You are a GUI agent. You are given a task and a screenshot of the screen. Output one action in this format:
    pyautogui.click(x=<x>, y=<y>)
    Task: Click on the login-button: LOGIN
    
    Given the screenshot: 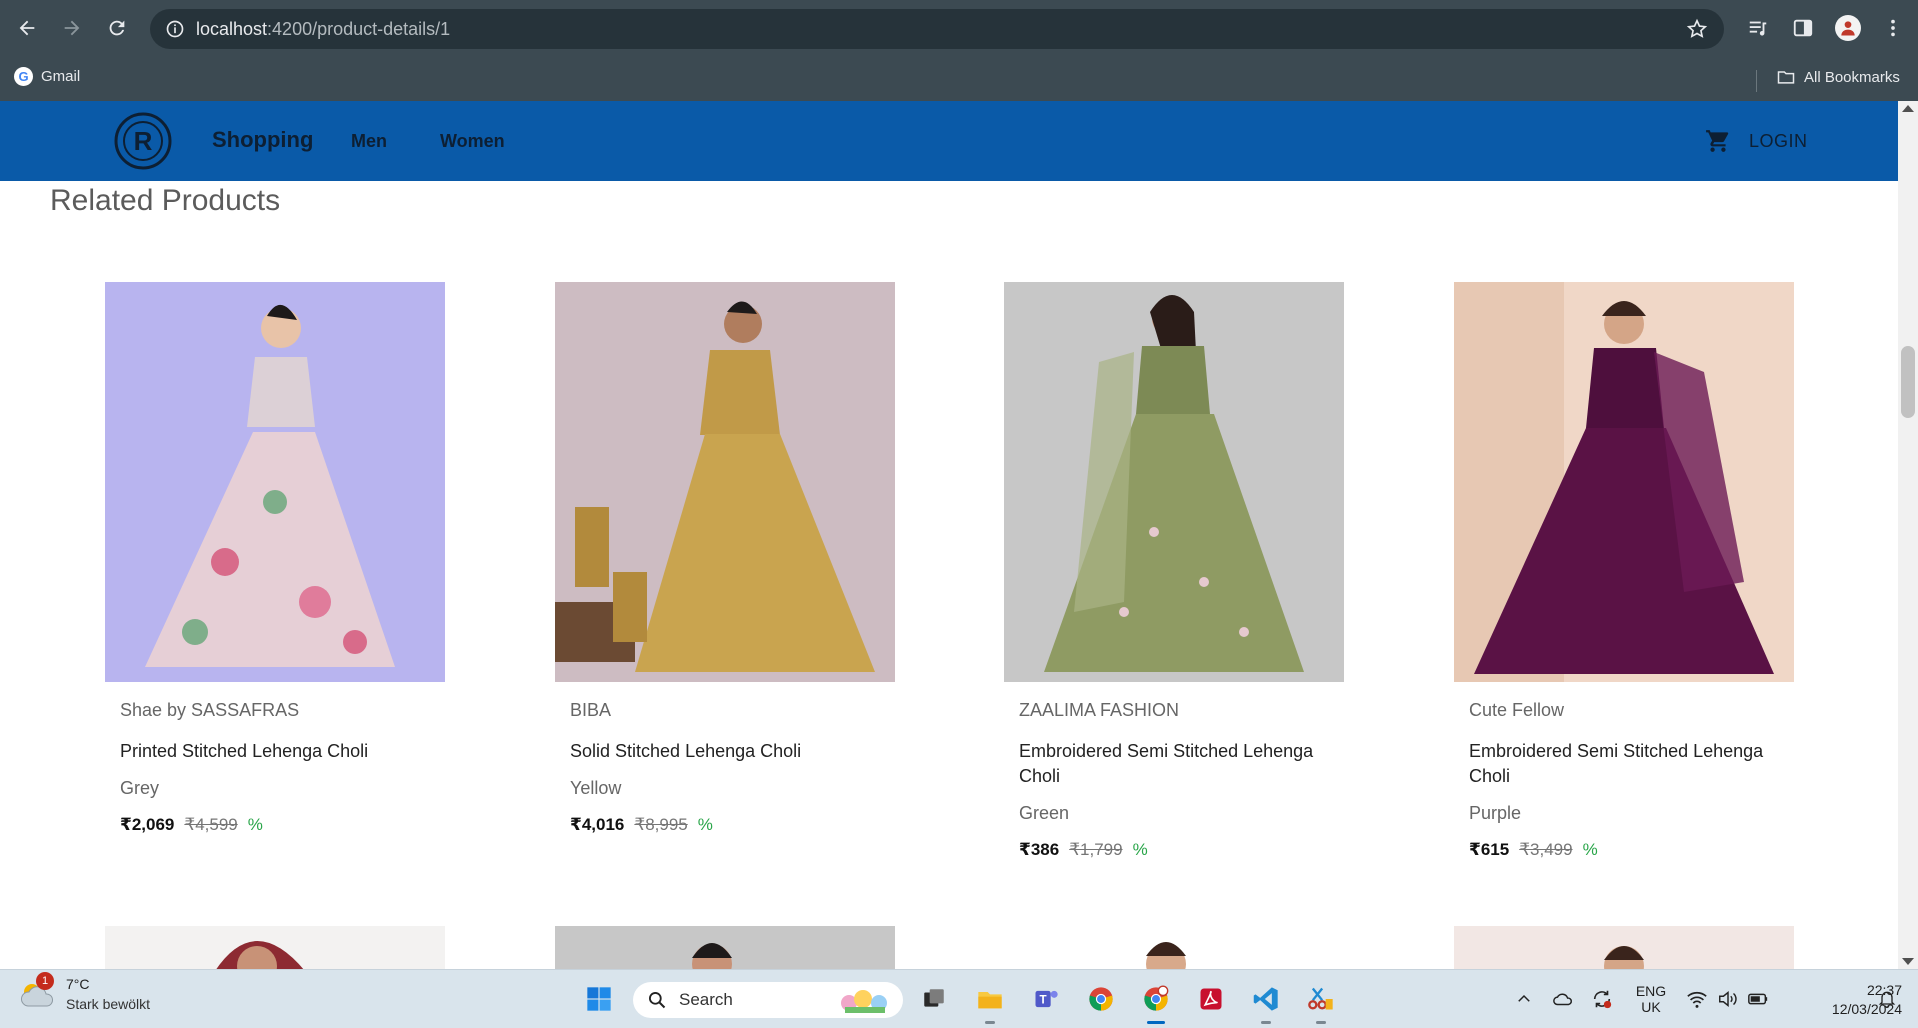 What is the action you would take?
    pyautogui.click(x=1778, y=141)
    